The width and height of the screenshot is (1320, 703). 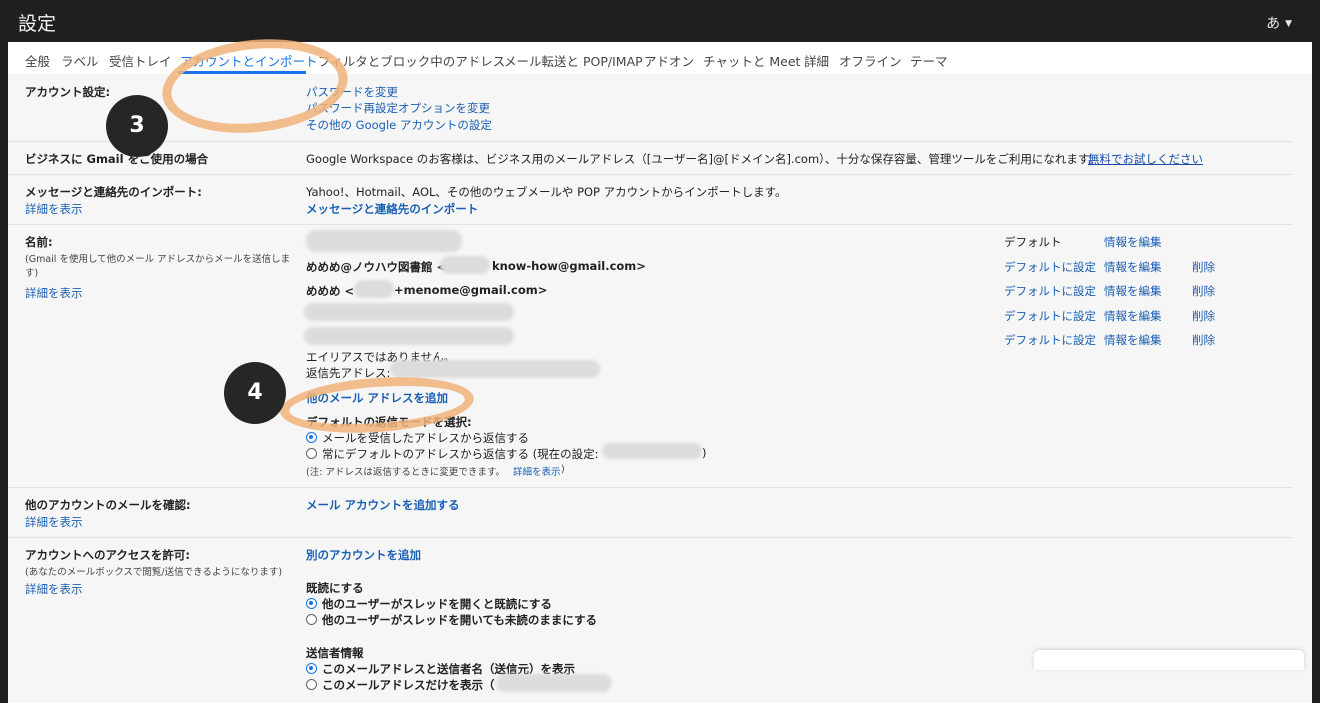 I want to click on bottom-popup-panel, so click(x=1169, y=660).